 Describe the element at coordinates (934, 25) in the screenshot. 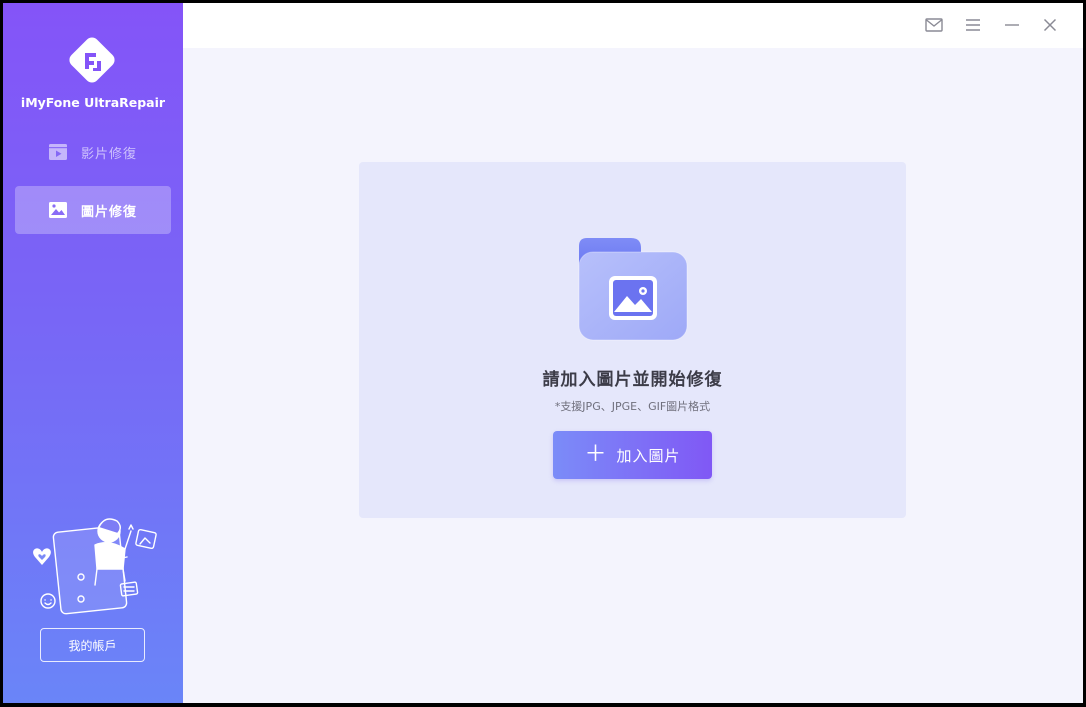

I see `mail-icon` at that location.